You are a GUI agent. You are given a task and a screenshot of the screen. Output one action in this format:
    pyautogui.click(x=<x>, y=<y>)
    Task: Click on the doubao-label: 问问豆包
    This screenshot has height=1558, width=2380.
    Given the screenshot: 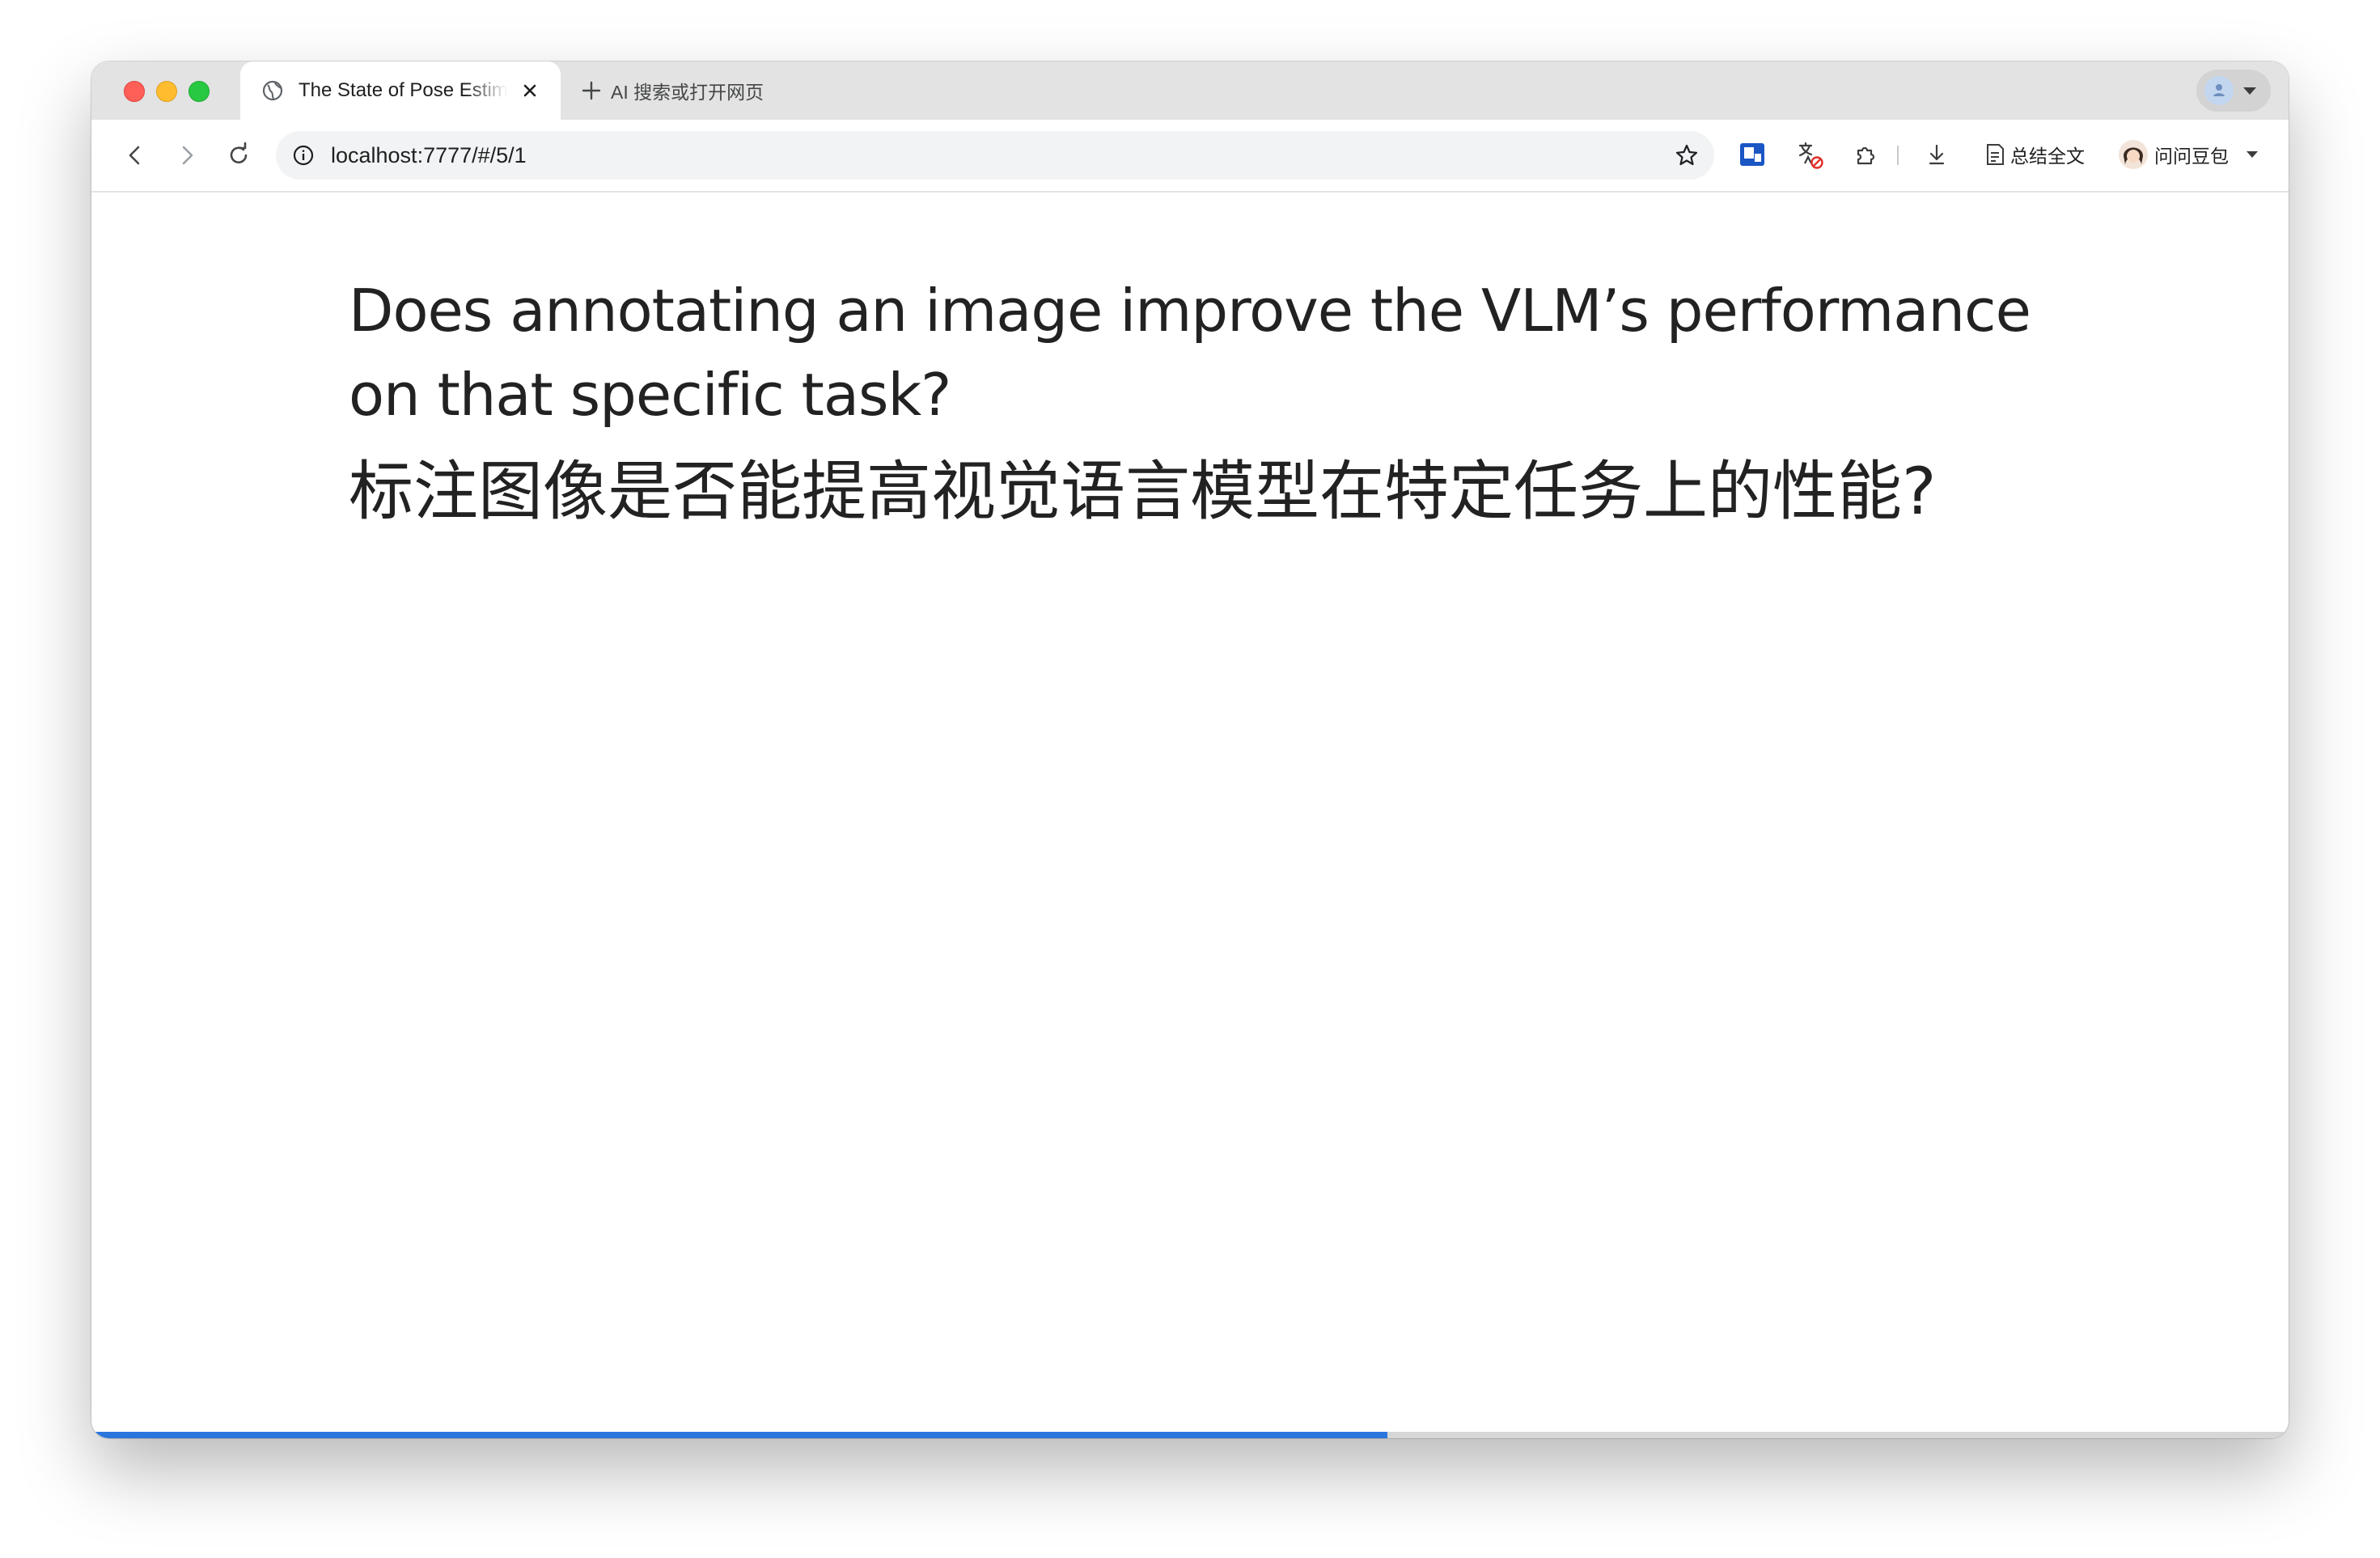 What is the action you would take?
    pyautogui.click(x=2191, y=156)
    